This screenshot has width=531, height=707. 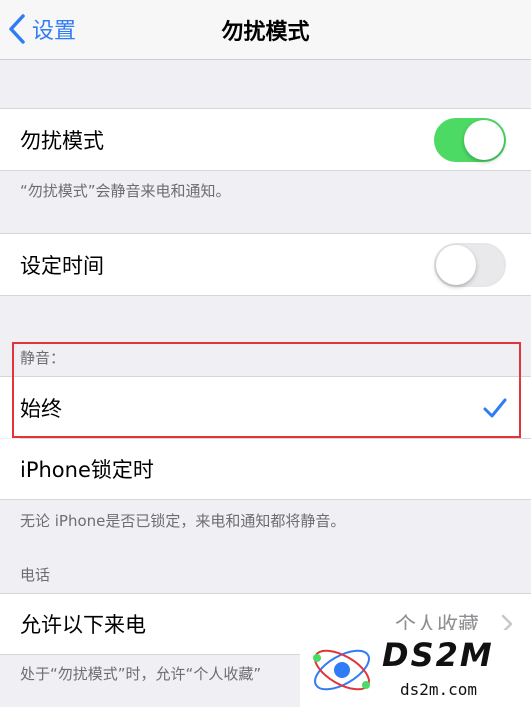 I want to click on dnd-row: 勿扰模式, so click(x=265, y=139).